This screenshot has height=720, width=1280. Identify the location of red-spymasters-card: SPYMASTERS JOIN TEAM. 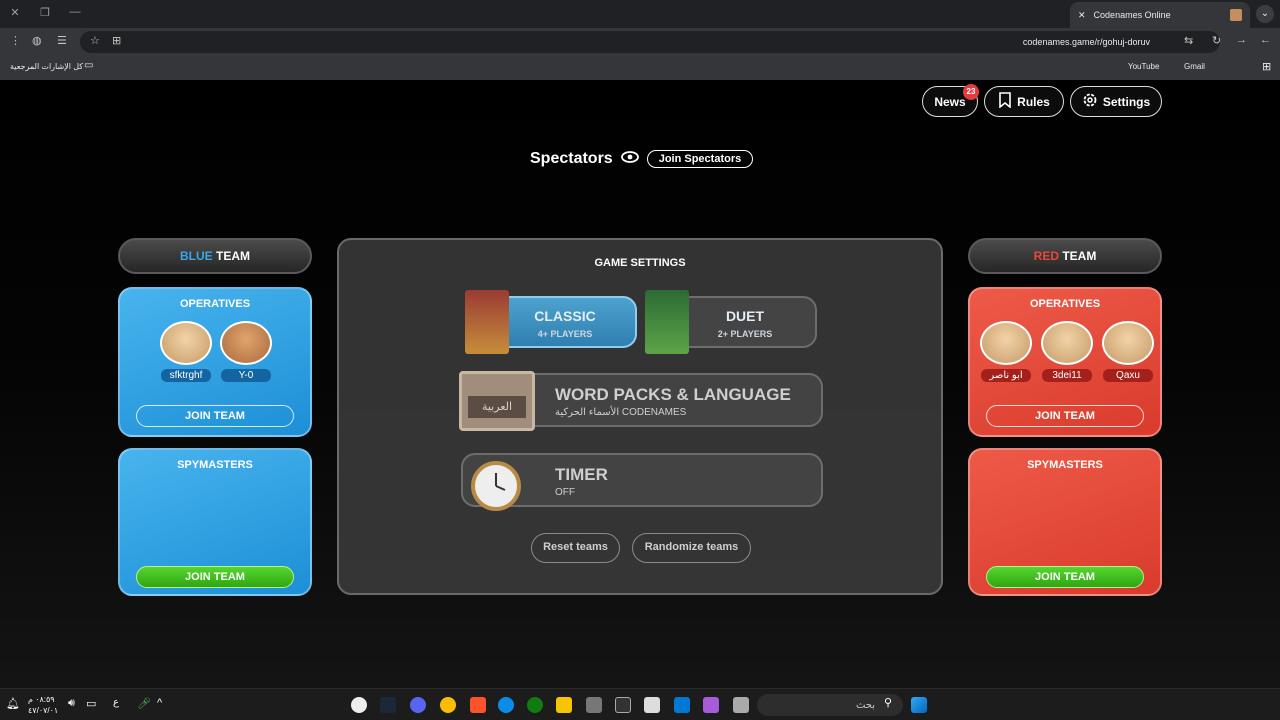
(1065, 522).